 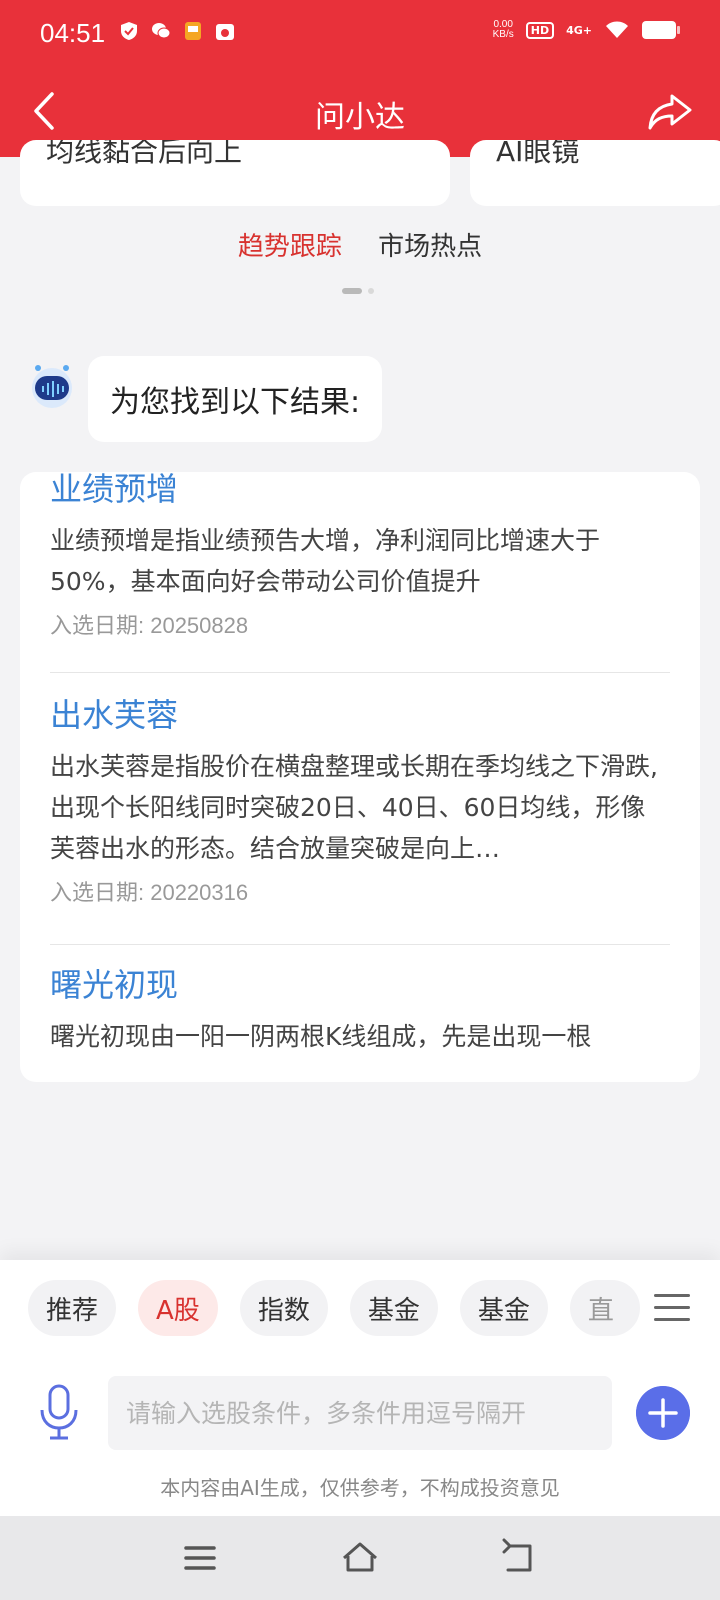 I want to click on app-header: 04:51 0.00 KB/s HD 4G+ 问小达, so click(x=360, y=78).